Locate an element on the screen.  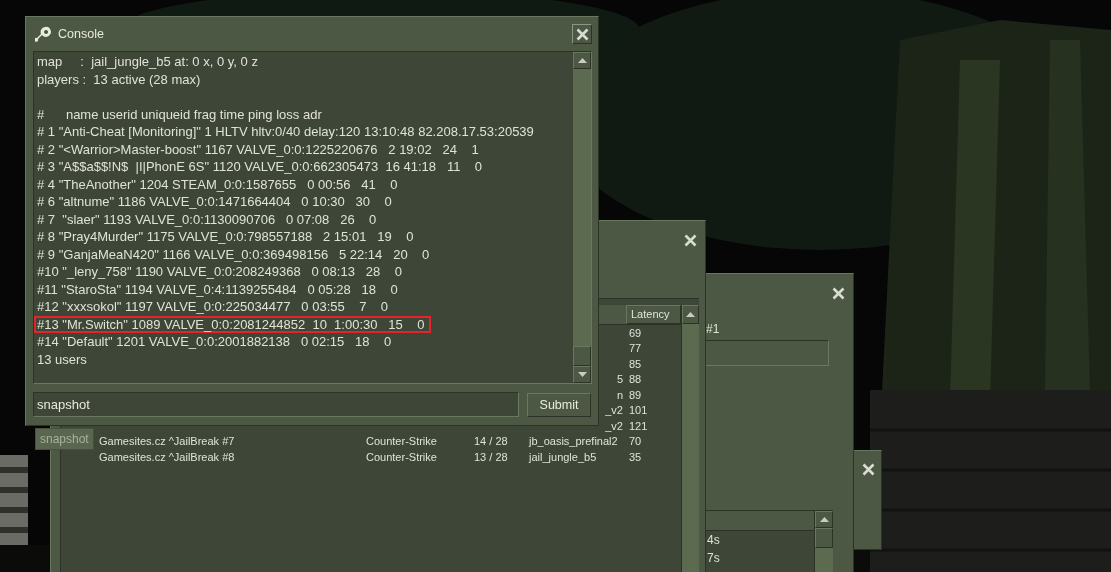
latency: 35 is located at coordinates (635, 456).